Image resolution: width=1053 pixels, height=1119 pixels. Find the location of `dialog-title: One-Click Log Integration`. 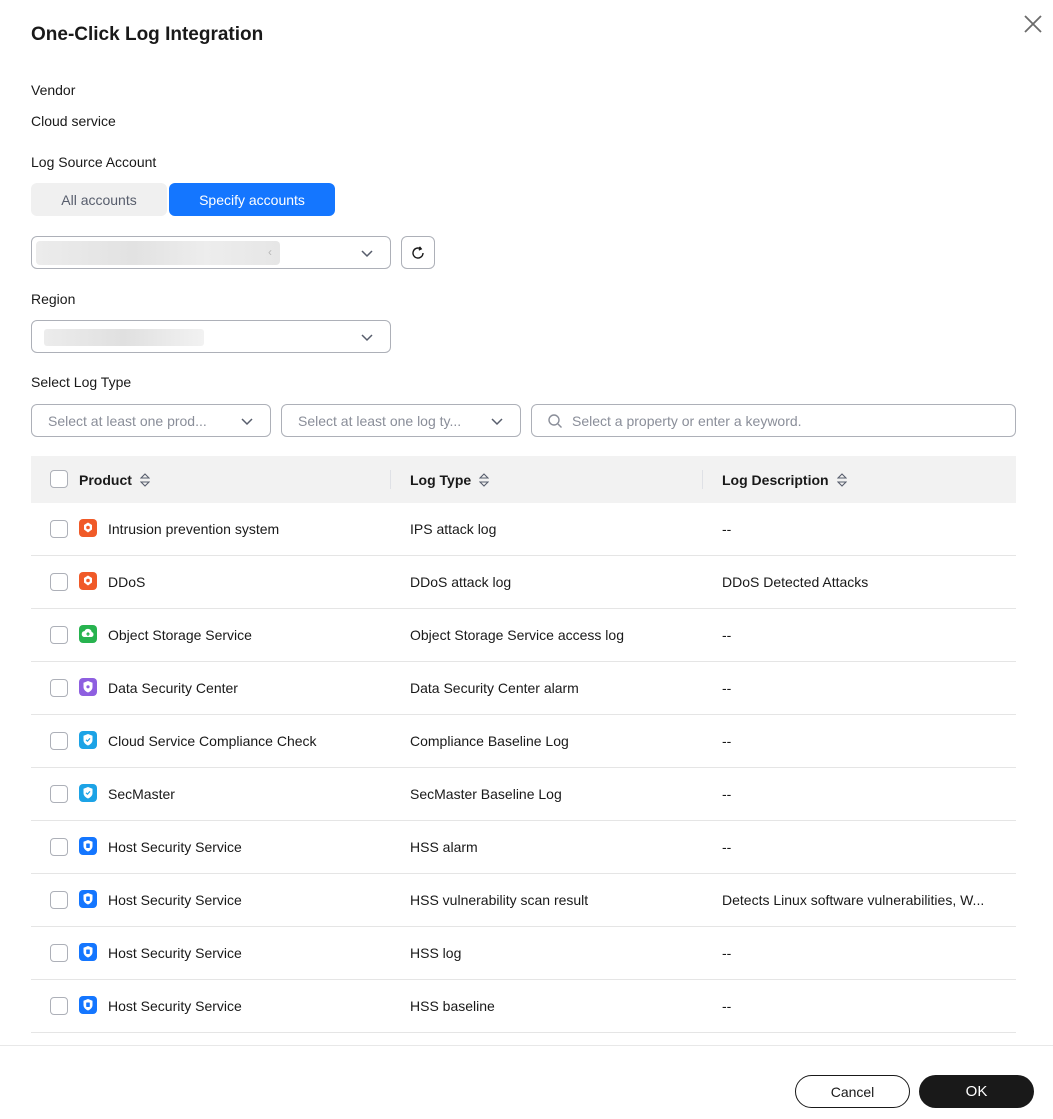

dialog-title: One-Click Log Integration is located at coordinates (147, 34).